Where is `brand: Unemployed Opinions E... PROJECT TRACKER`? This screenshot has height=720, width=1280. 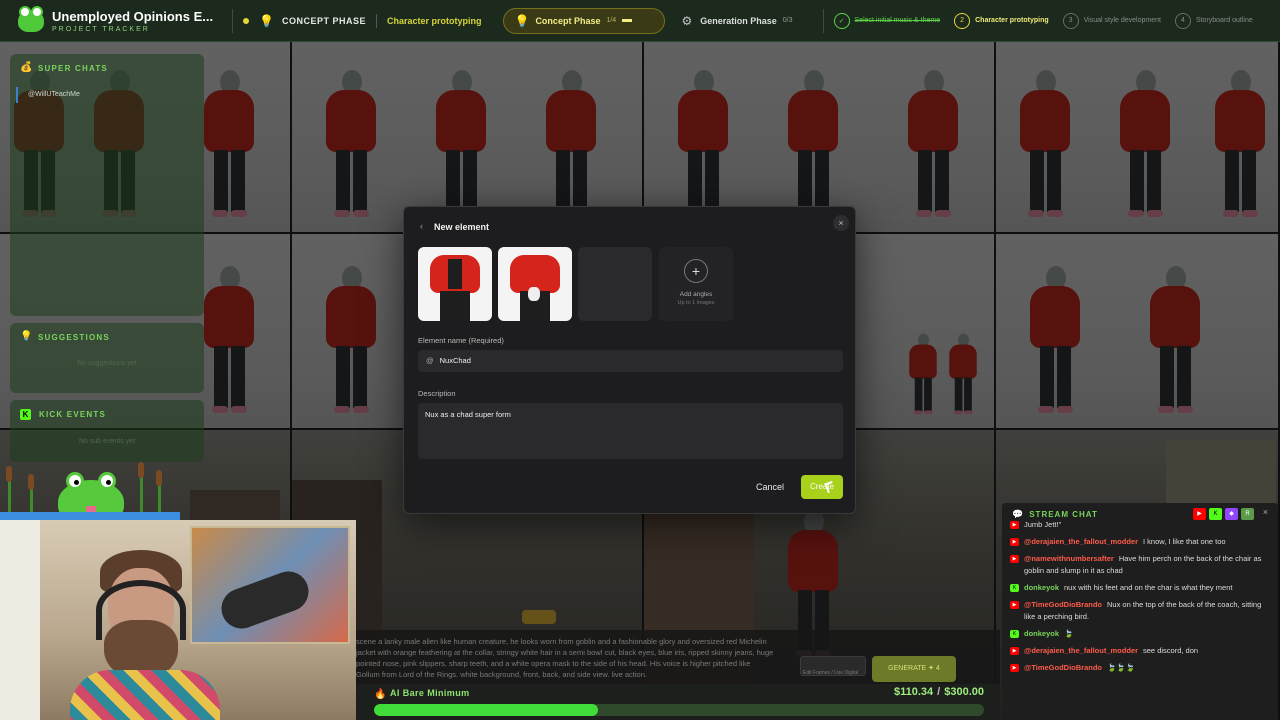
brand: Unemployed Opinions E... PROJECT TRACKER is located at coordinates (137, 21).